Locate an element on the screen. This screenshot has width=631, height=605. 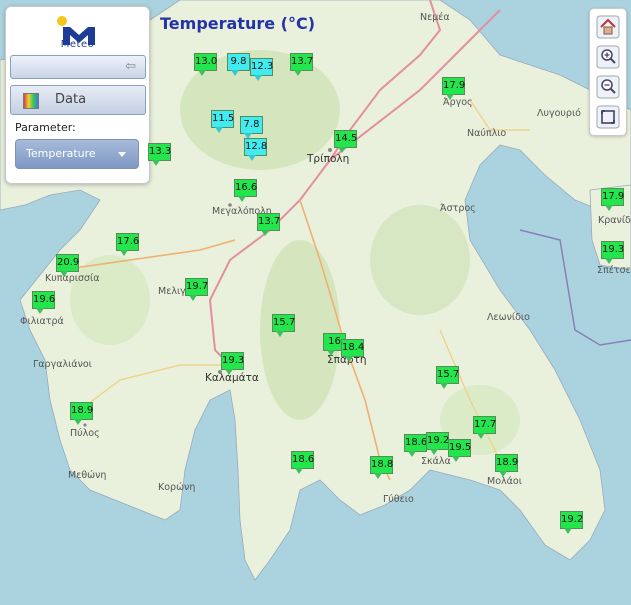
home-icon is located at coordinates (608, 27).